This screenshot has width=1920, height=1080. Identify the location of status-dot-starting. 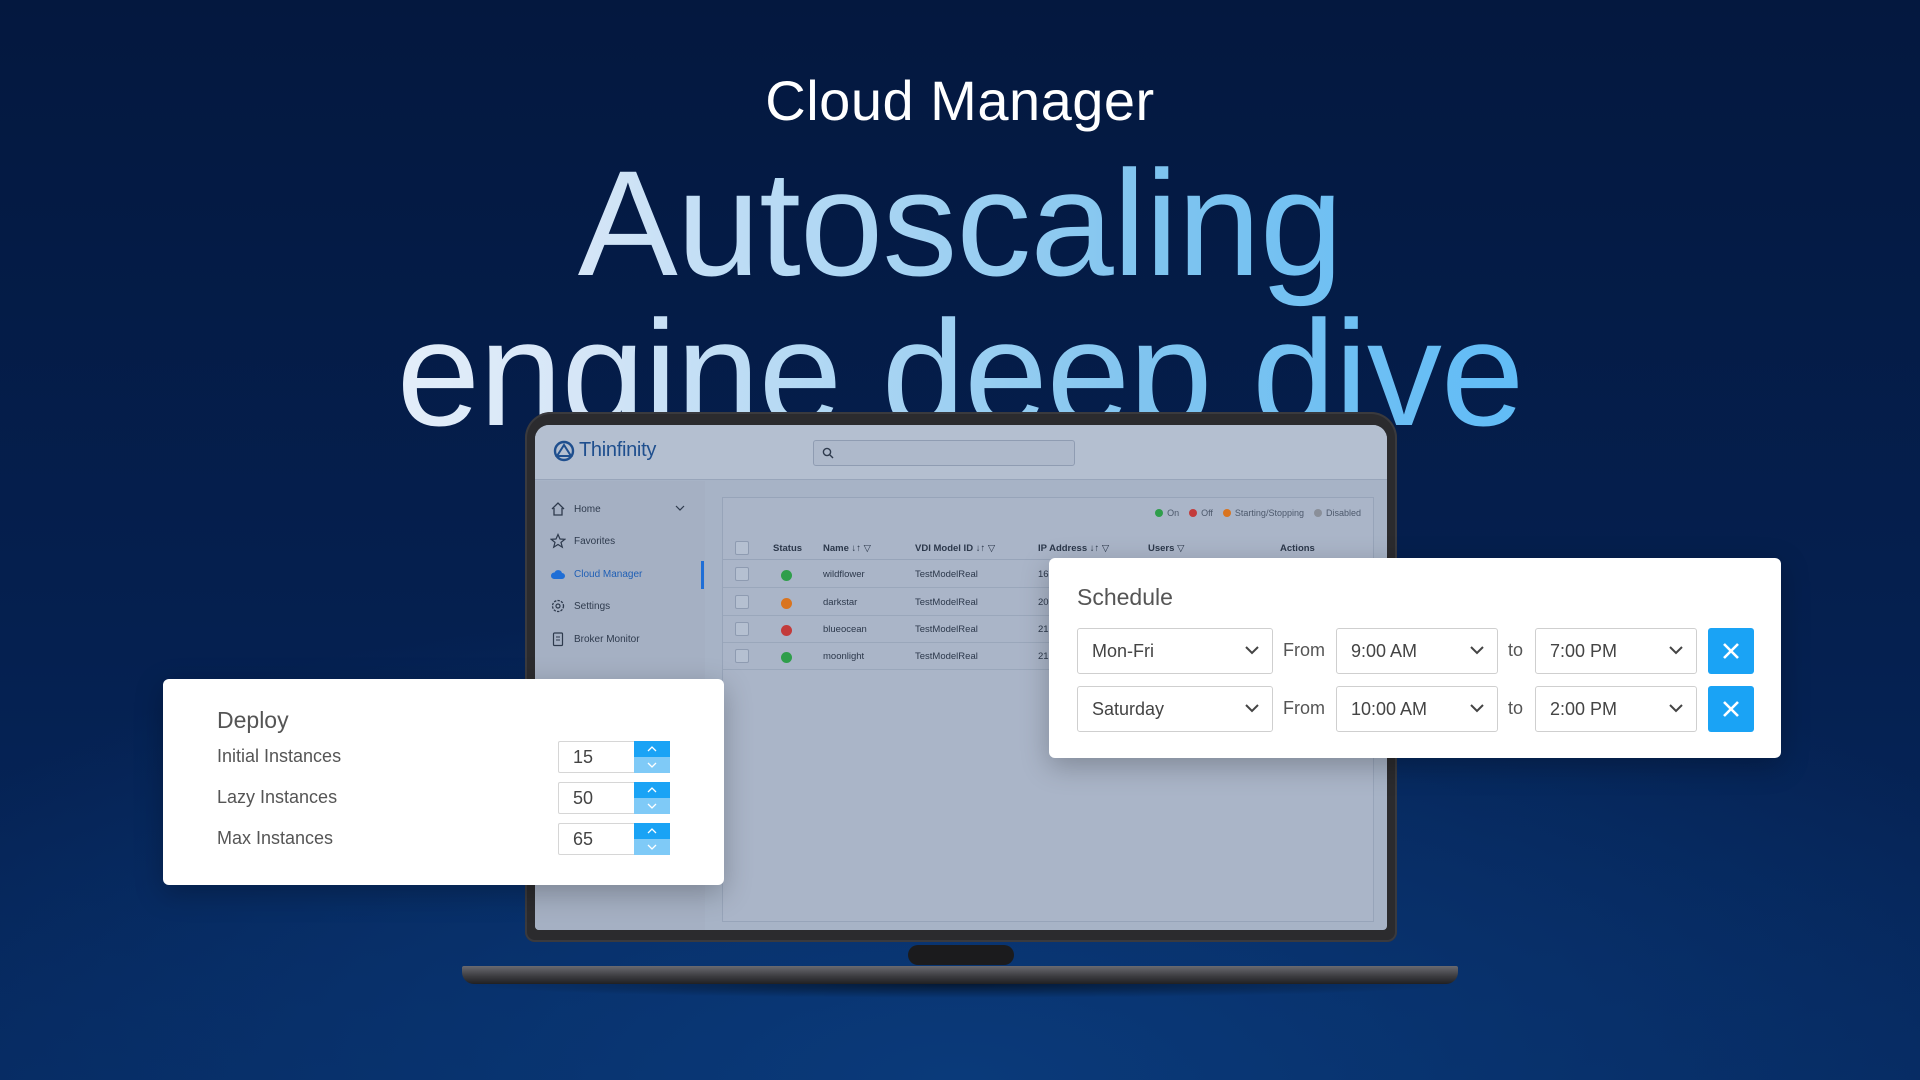
(1226, 513).